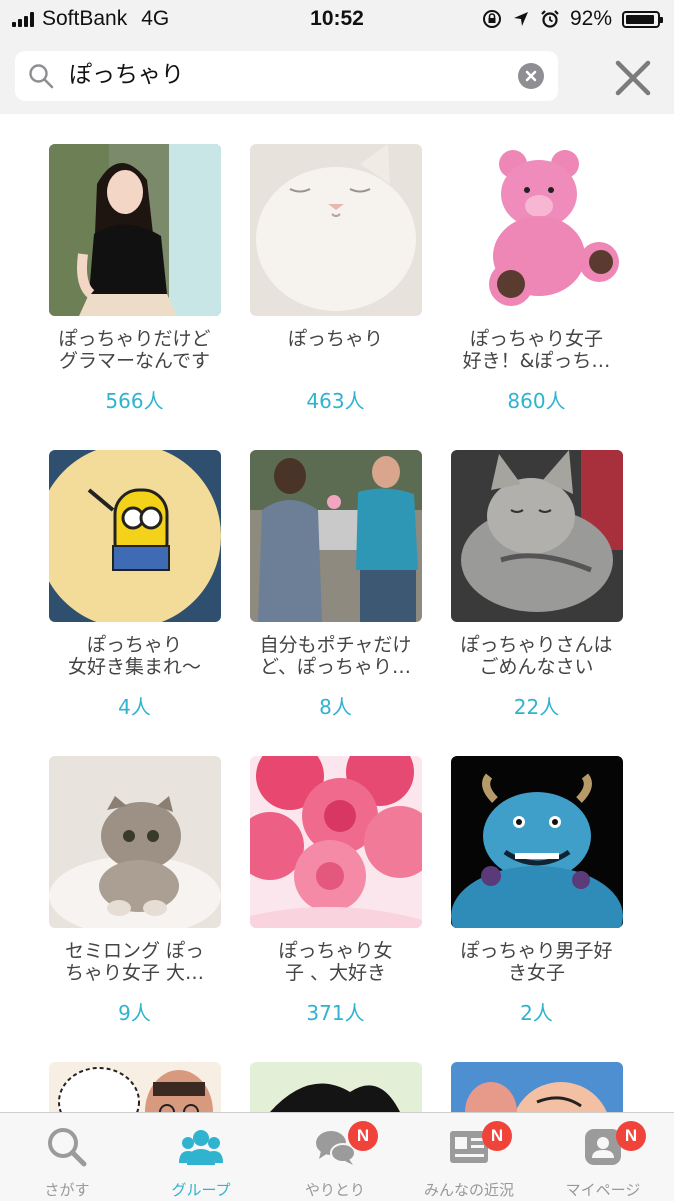 The width and height of the screenshot is (674, 1201). I want to click on group-name: ぽっちゃりさんは ごめんなさい, so click(536, 656).